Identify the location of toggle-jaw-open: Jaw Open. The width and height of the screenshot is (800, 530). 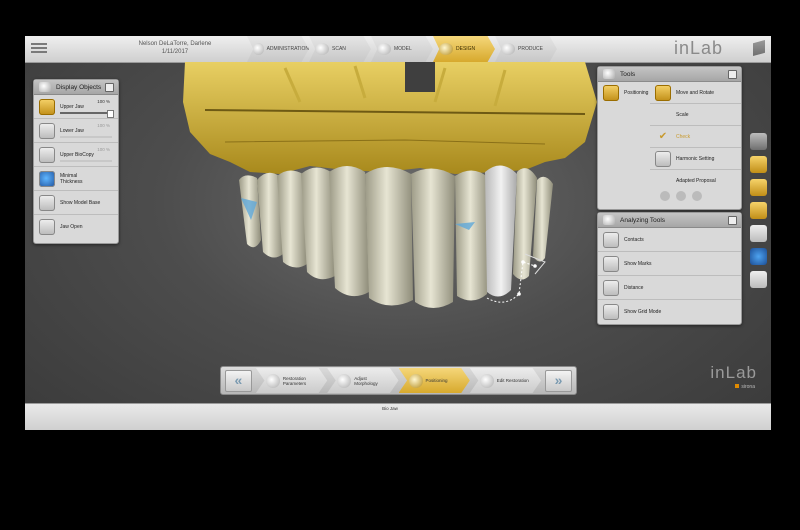
(76, 226).